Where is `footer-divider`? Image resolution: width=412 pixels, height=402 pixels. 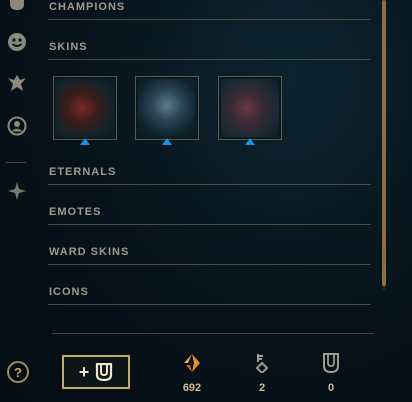 footer-divider is located at coordinates (213, 333).